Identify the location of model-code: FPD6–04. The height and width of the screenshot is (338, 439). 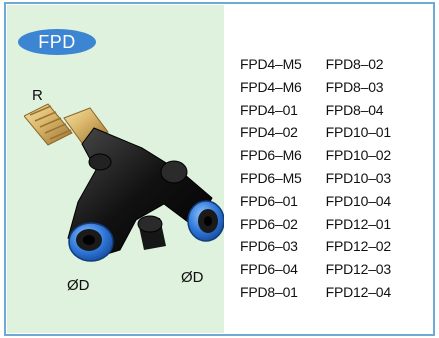
(269, 269).